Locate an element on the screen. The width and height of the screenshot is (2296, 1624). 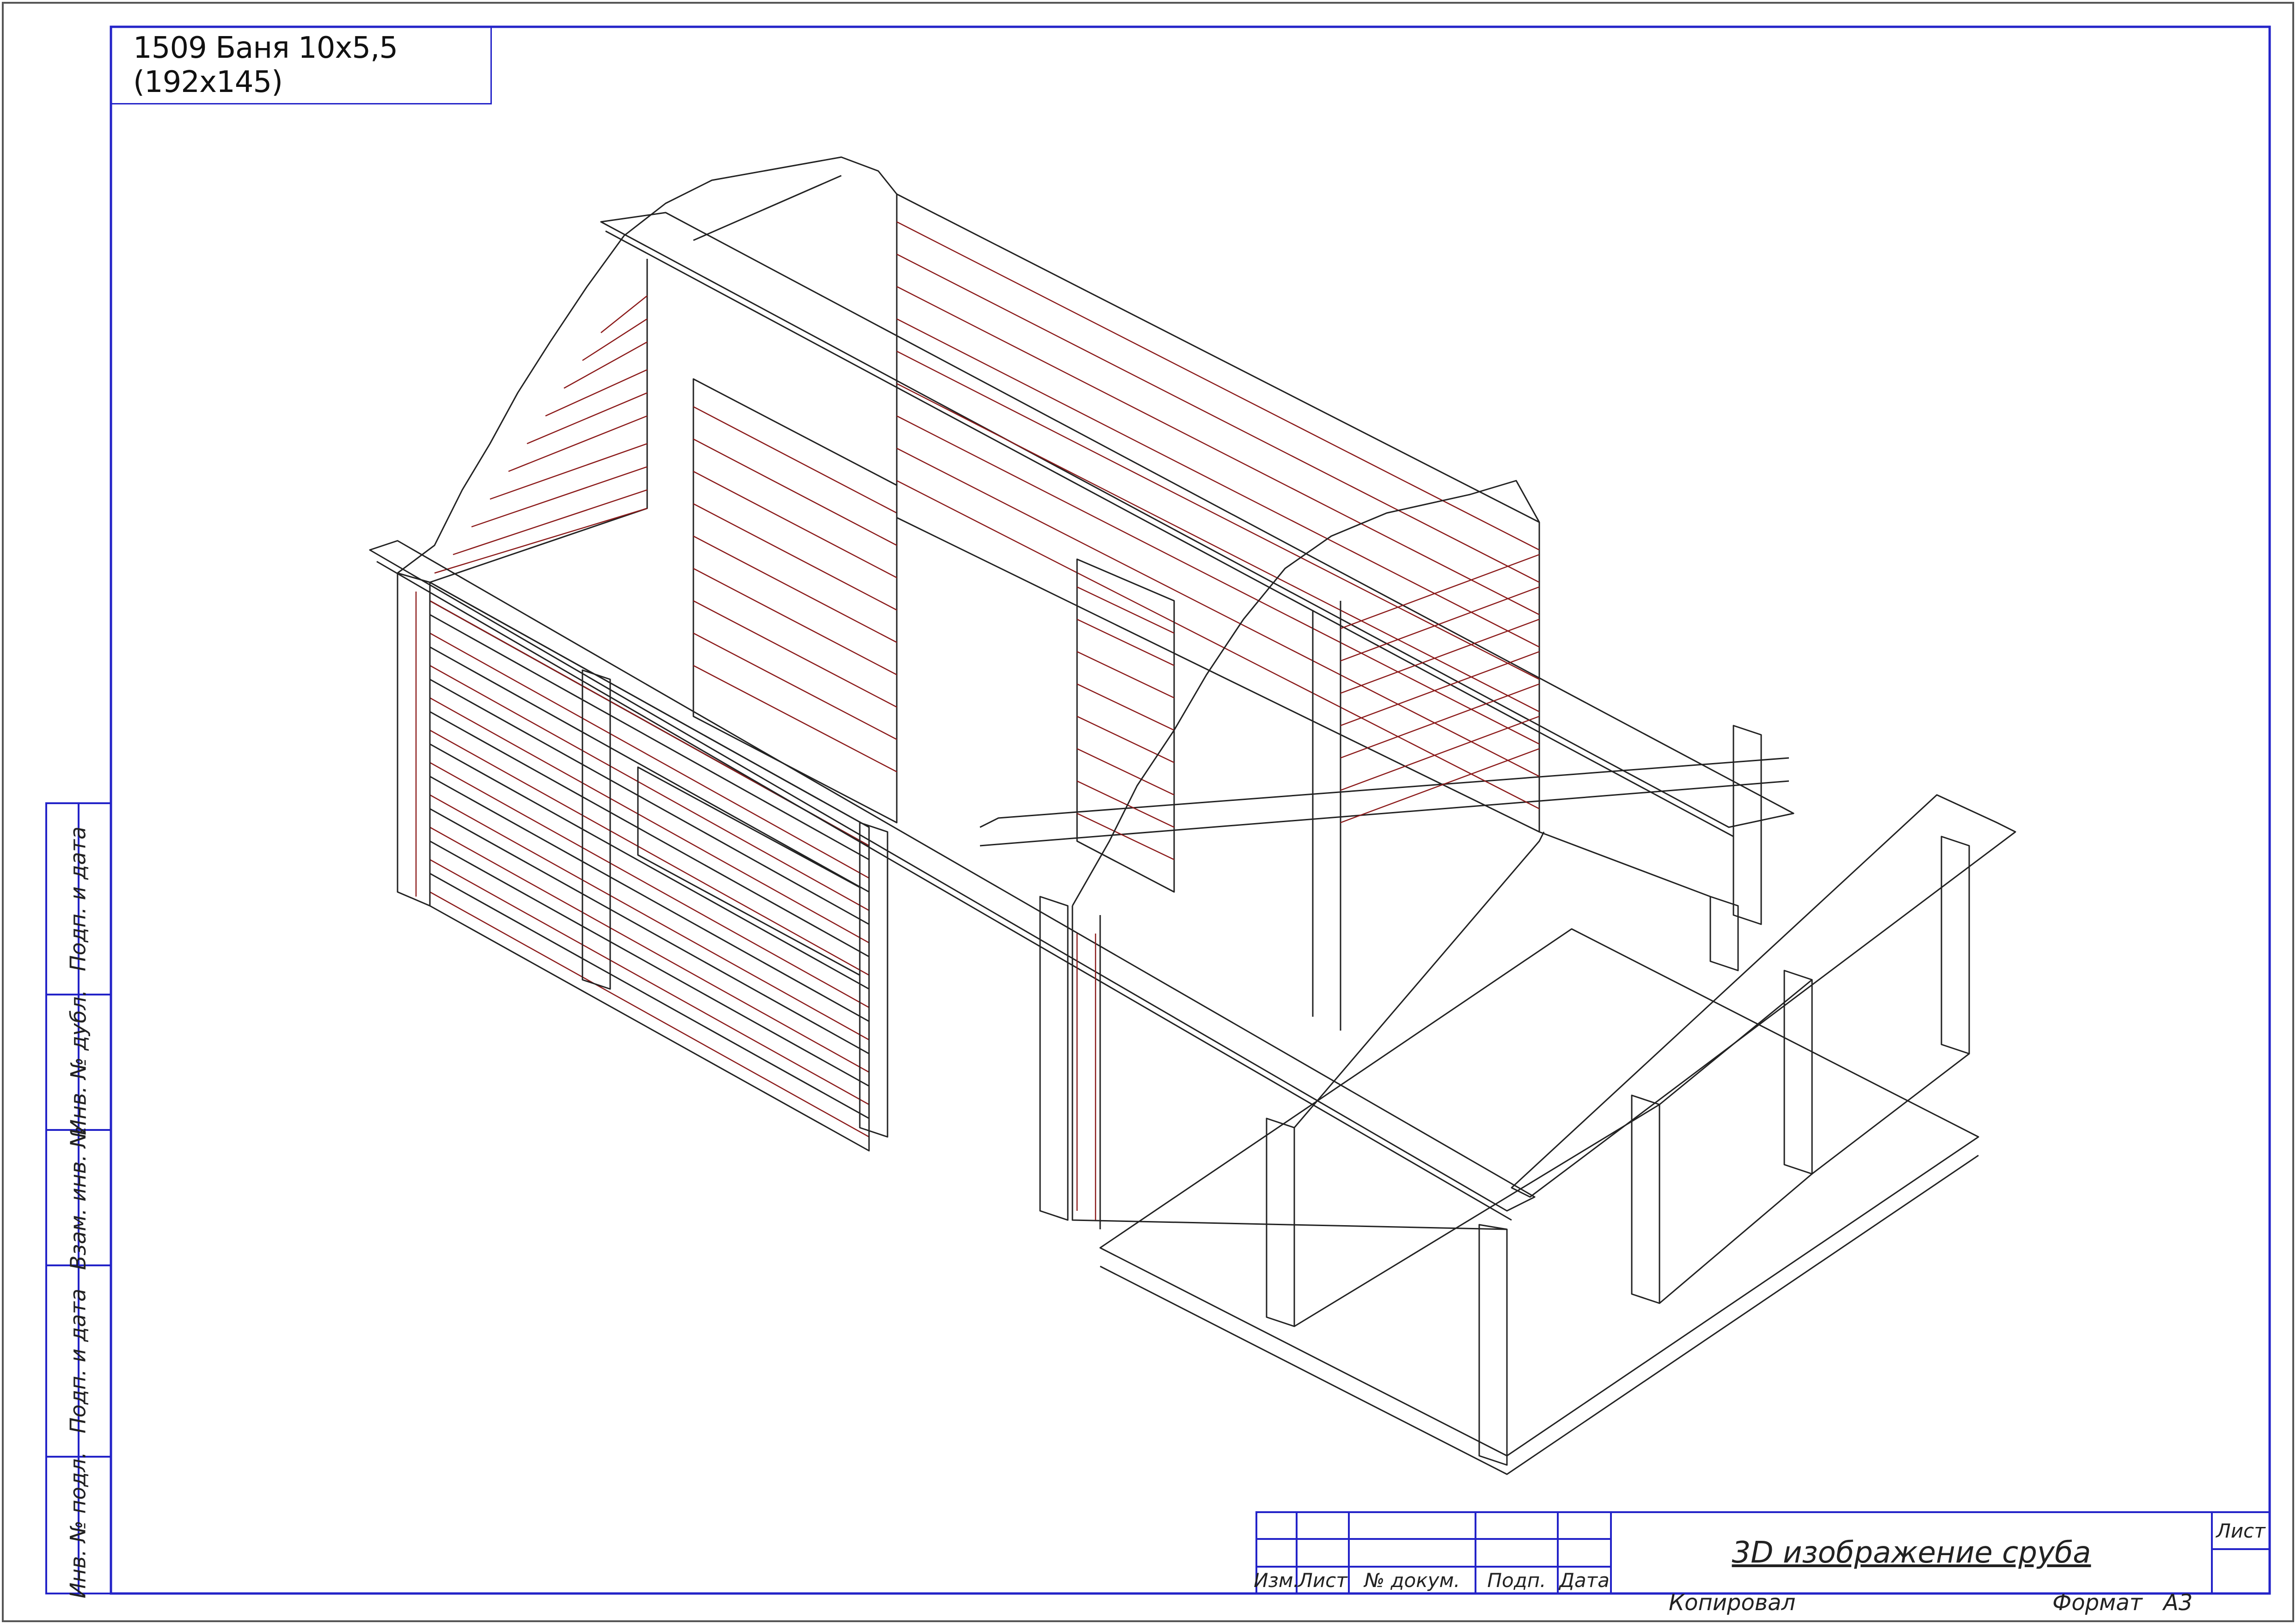
side-stamp-label-dup-inv: Инв. № дубл. is located at coordinates (78, 1062).